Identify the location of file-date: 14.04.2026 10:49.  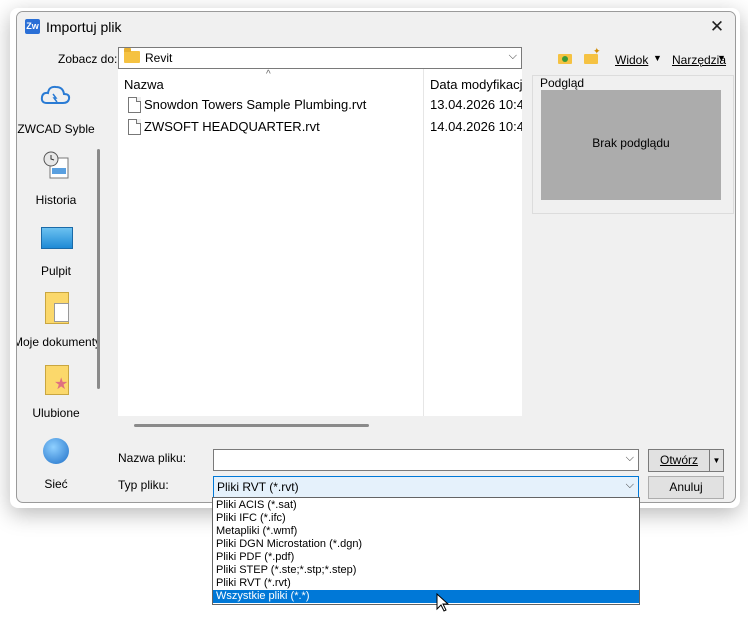
(476, 126).